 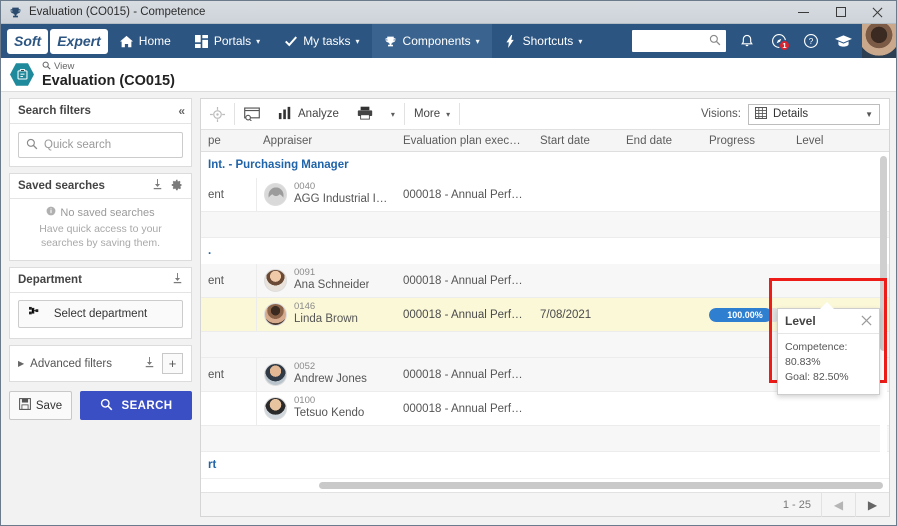 What do you see at coordinates (332, 285) in the screenshot?
I see `appraiser-name: Ana Schneider` at bounding box center [332, 285].